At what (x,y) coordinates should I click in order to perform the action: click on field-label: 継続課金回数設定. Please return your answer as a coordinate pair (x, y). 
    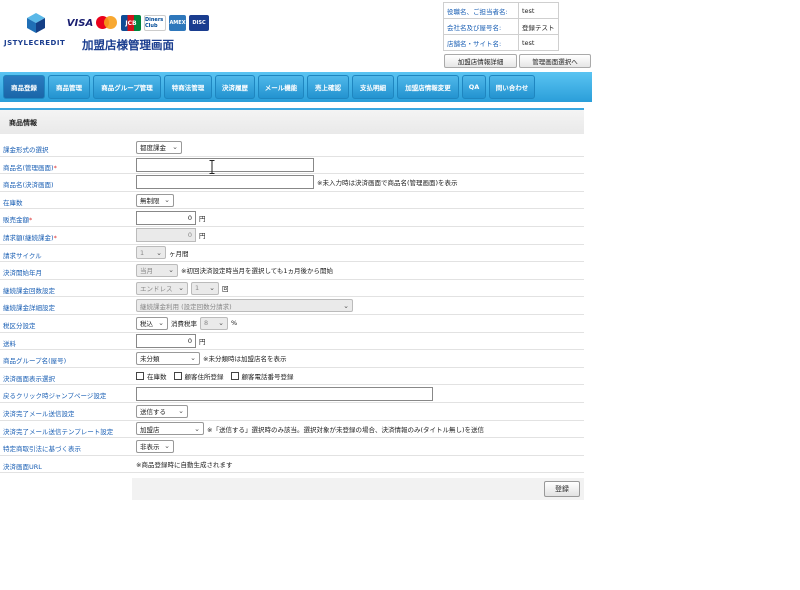
    Looking at the image, I should click on (29, 290).